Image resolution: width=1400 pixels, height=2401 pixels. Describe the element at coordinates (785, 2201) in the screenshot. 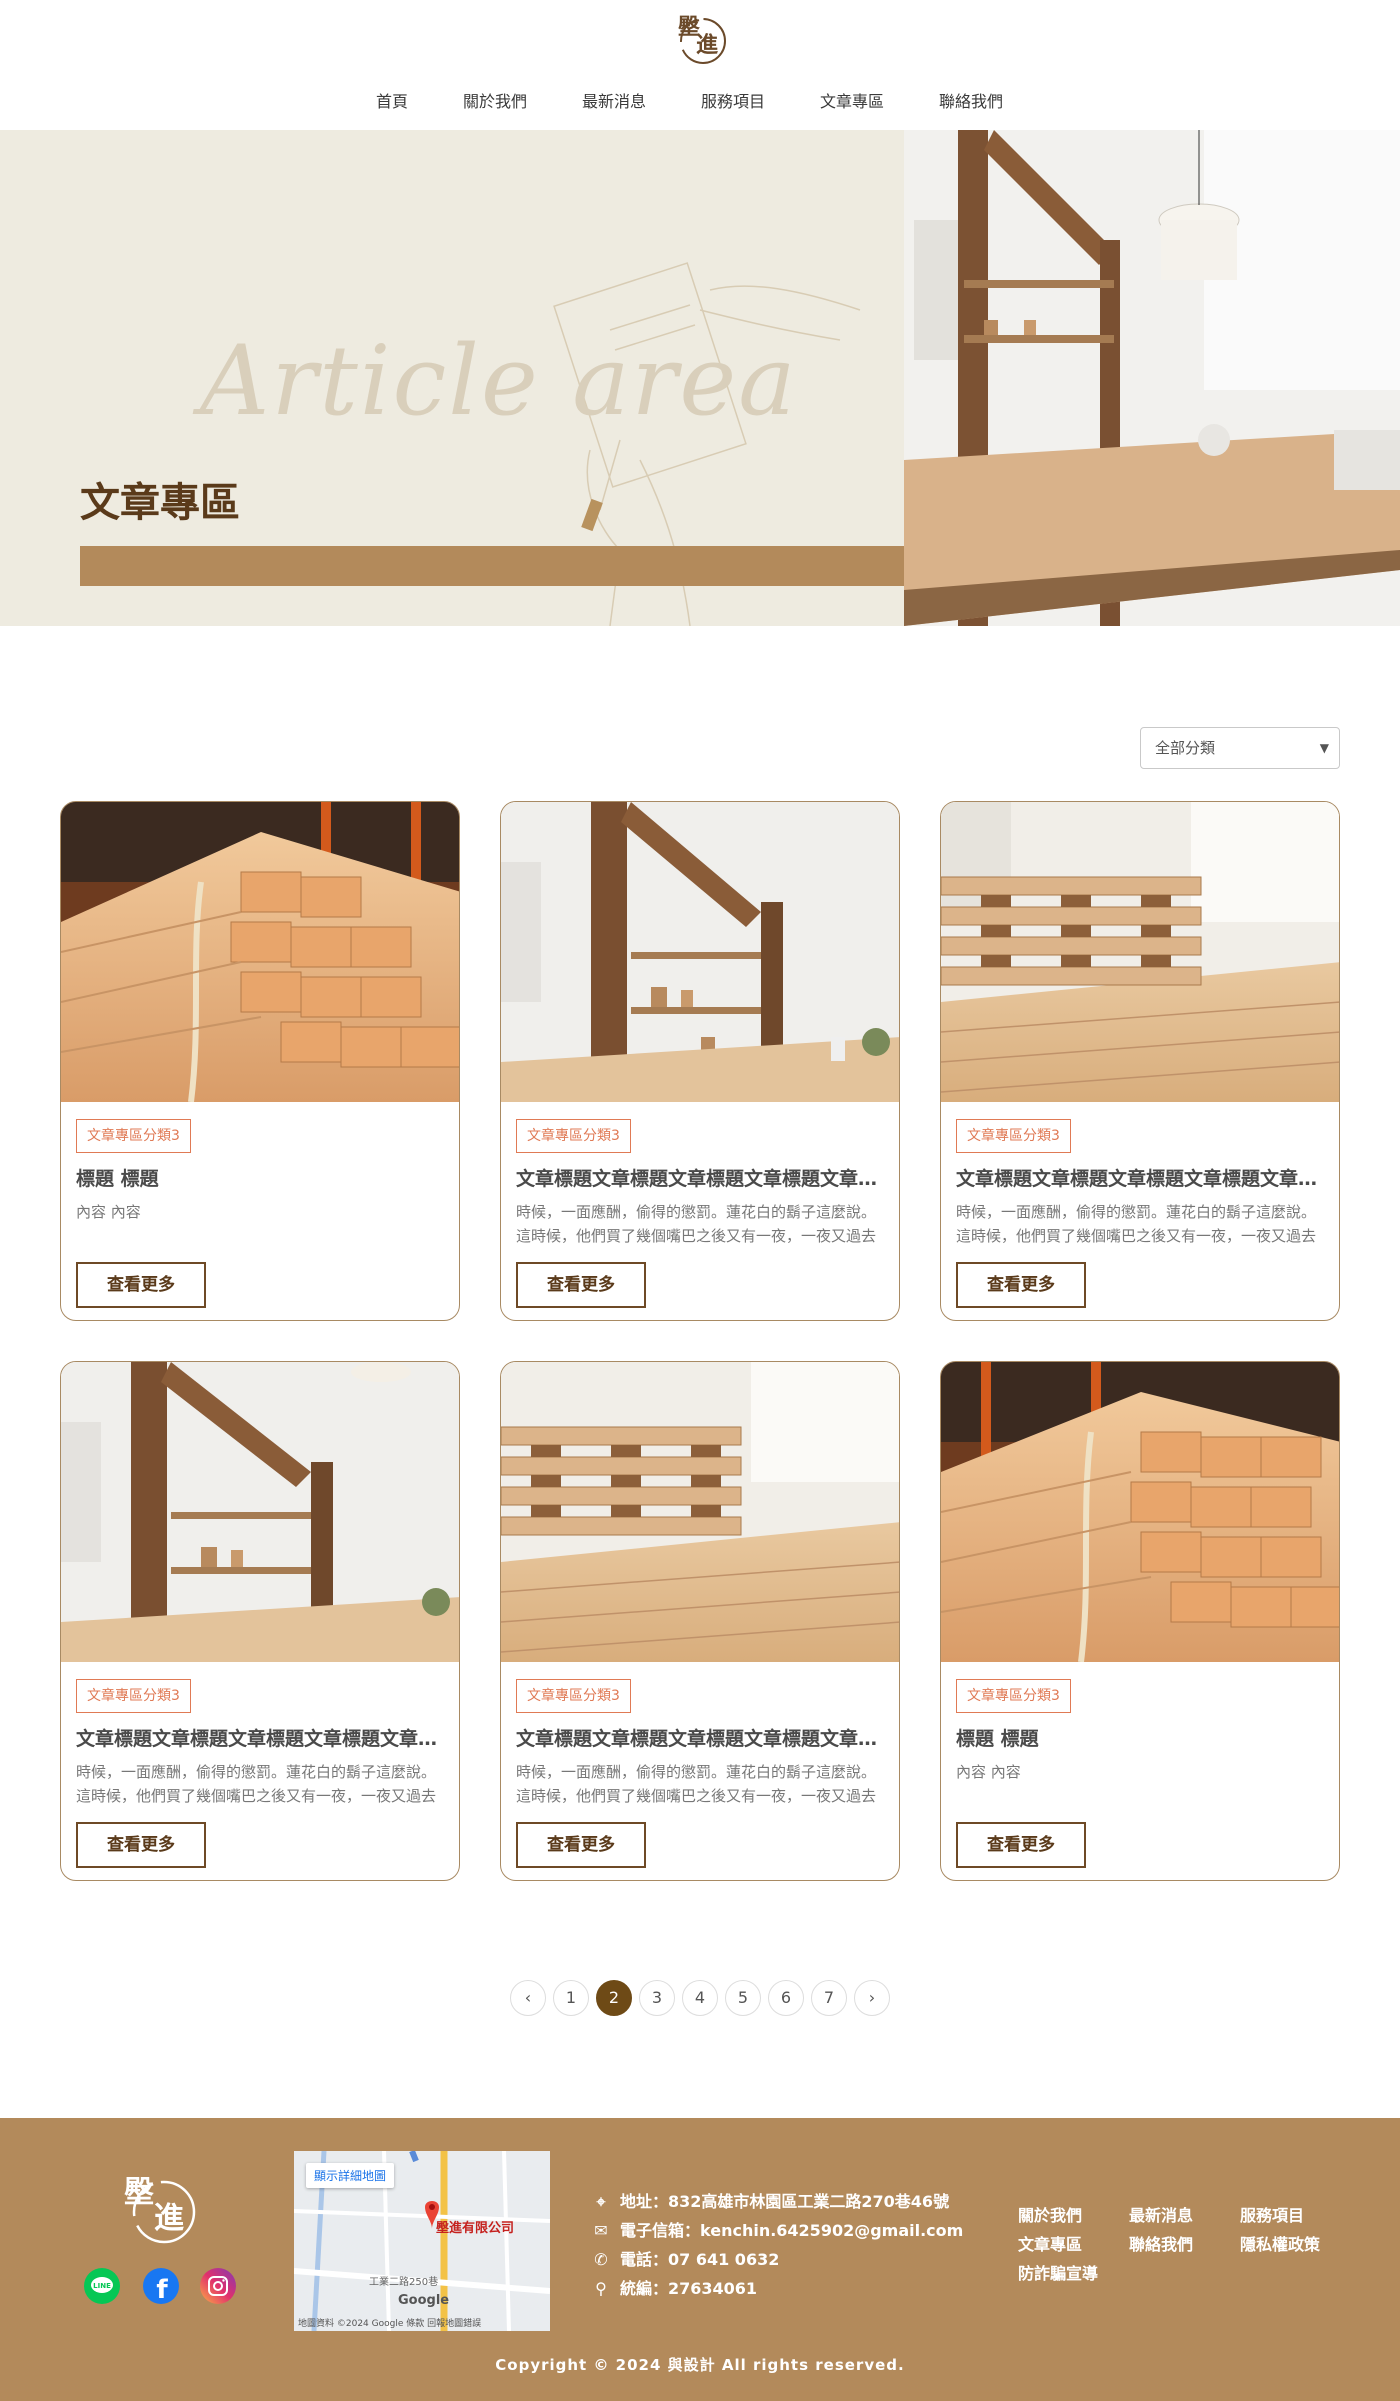

I see `address-text: 地址：832高雄市林園區工業二路270巷46號` at that location.